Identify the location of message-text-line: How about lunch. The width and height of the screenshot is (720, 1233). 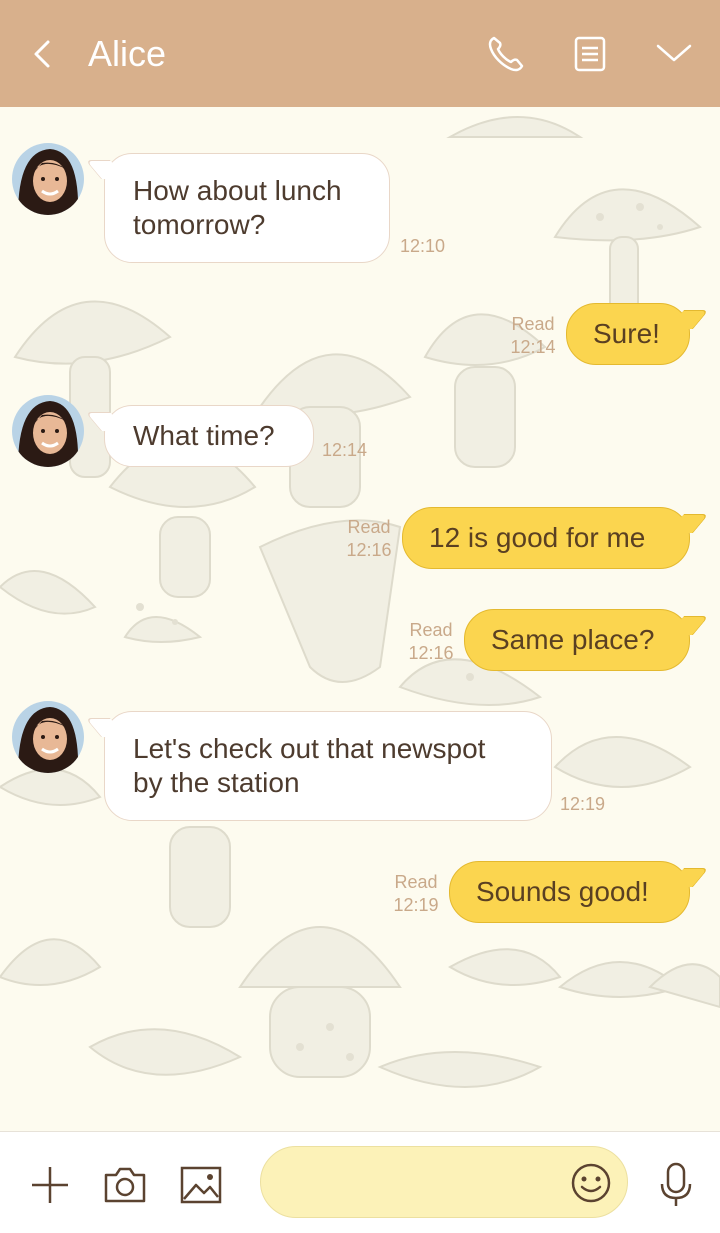
(237, 190).